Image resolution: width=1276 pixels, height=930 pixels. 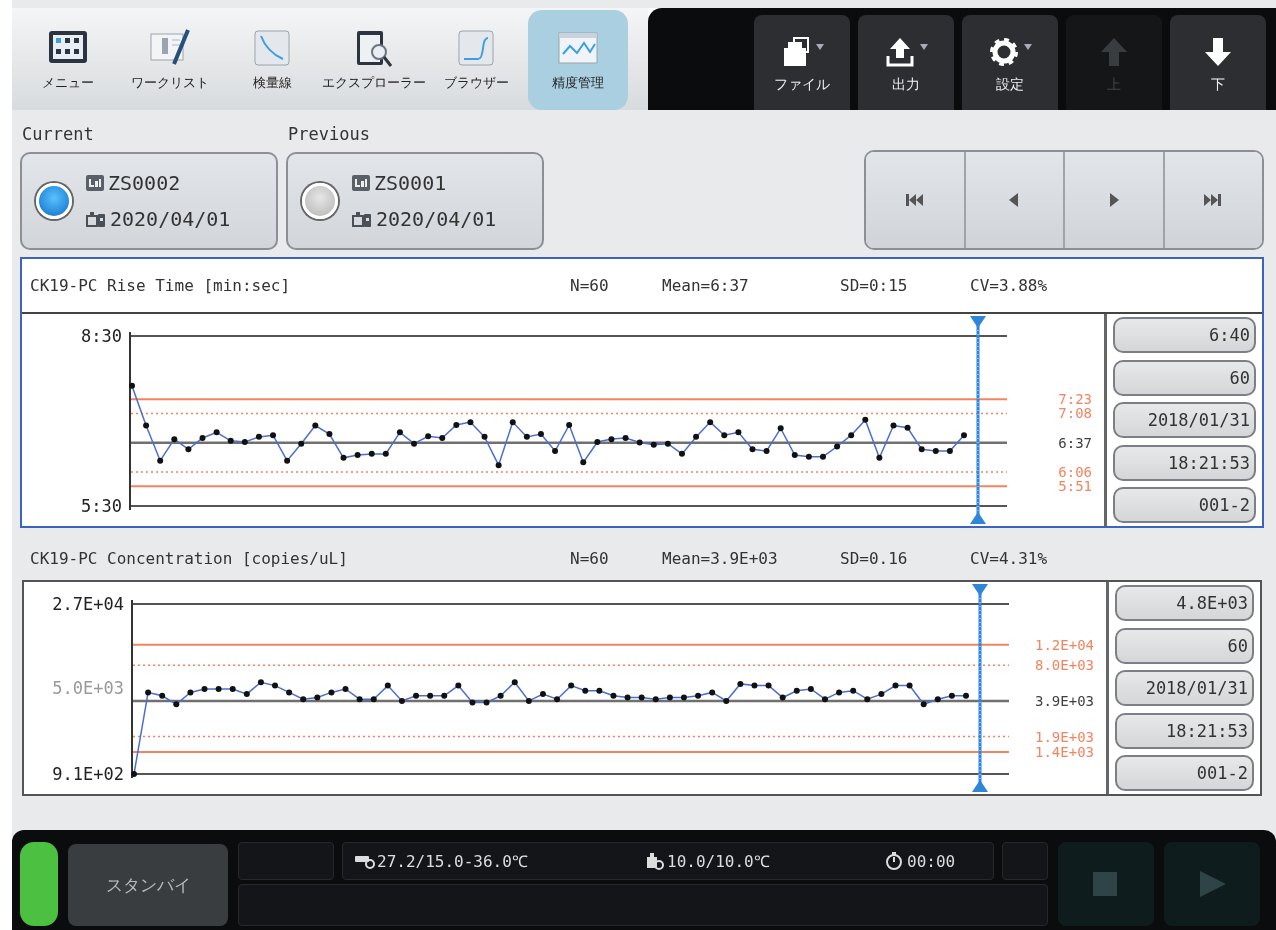 What do you see at coordinates (1064, 644) in the screenshot?
I see `limit-label: 1.2E+04` at bounding box center [1064, 644].